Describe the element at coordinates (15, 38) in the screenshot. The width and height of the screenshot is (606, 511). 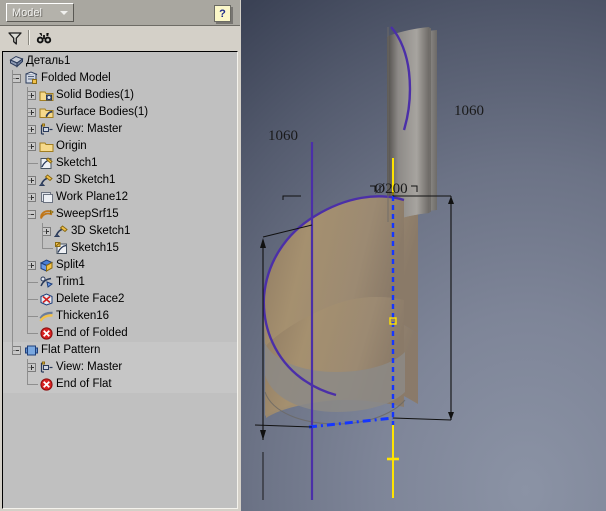
I see `filter-funnel-icon` at that location.